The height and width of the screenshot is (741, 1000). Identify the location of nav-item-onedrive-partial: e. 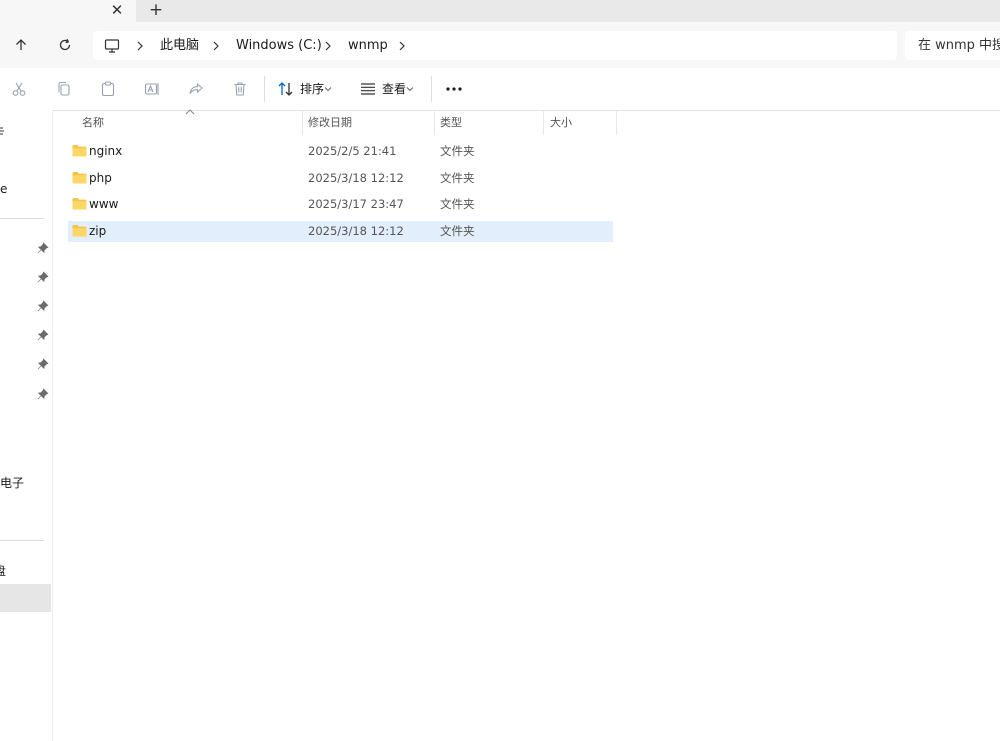
(3, 189).